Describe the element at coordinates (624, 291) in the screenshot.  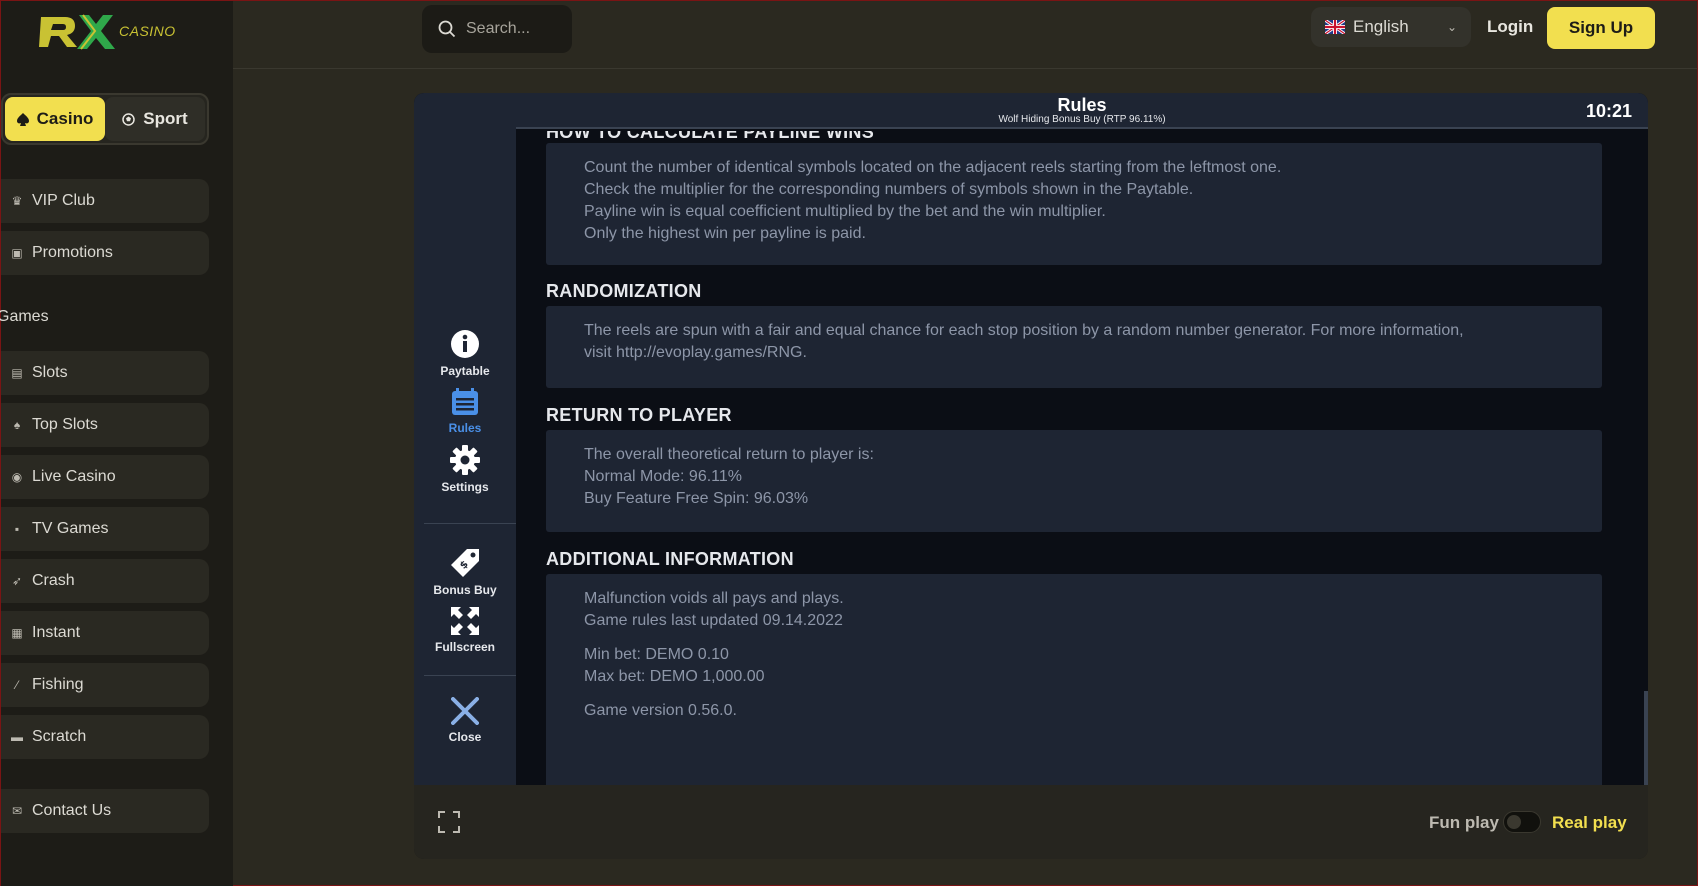
I see `section-title-randomization: RANDOMIZATION` at that location.